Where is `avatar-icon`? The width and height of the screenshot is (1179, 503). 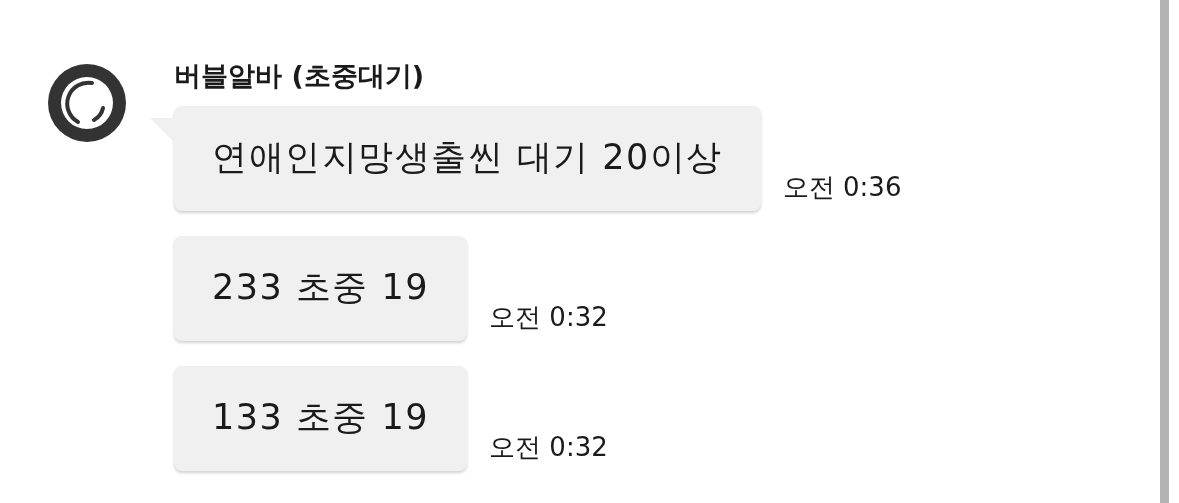 avatar-icon is located at coordinates (87, 103).